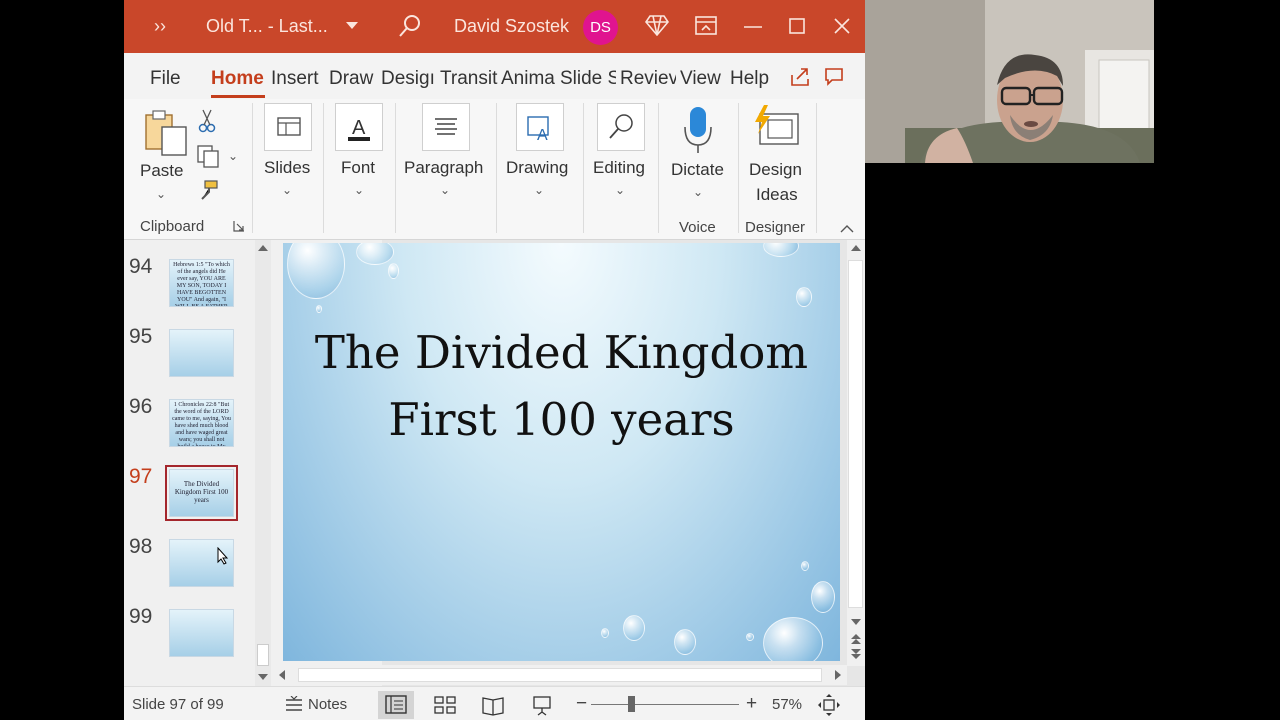  I want to click on svg-text: A, so click(359, 128).